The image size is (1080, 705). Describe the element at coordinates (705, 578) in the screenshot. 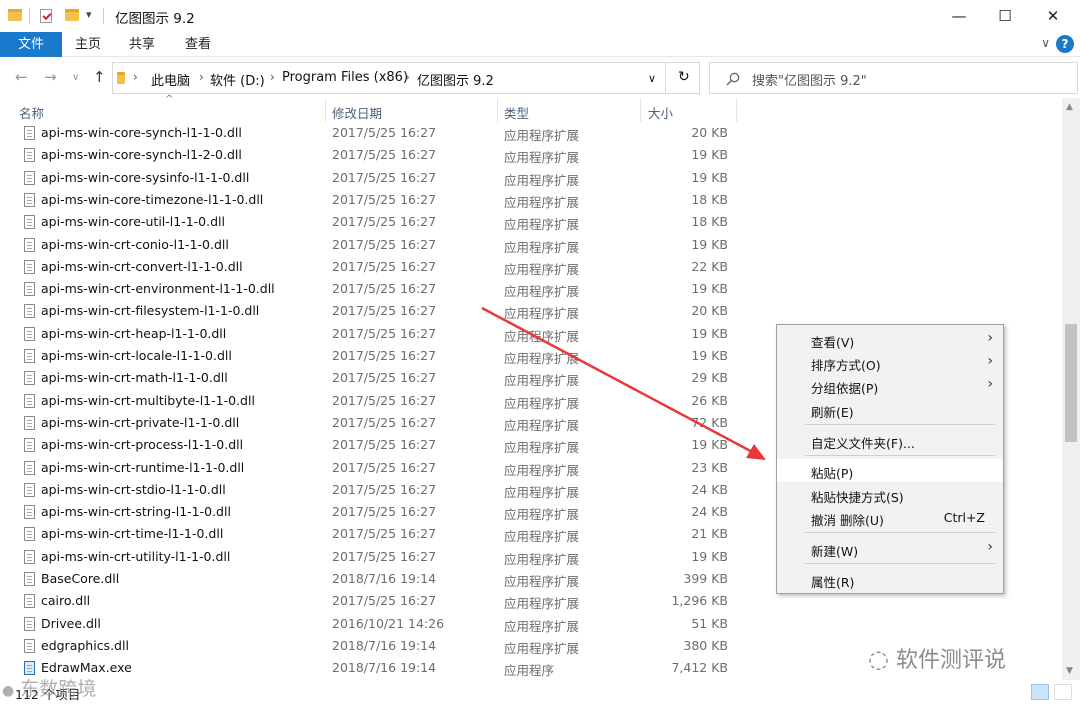

I see `file-size: 399 KB` at that location.